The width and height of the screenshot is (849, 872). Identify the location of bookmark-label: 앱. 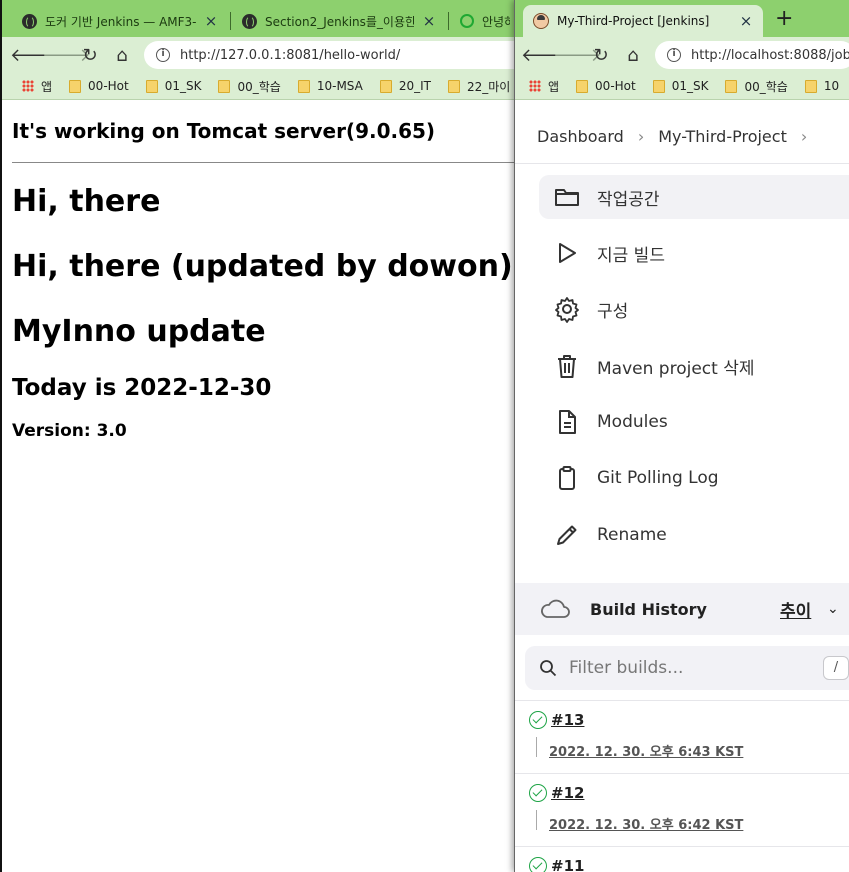
(47, 86).